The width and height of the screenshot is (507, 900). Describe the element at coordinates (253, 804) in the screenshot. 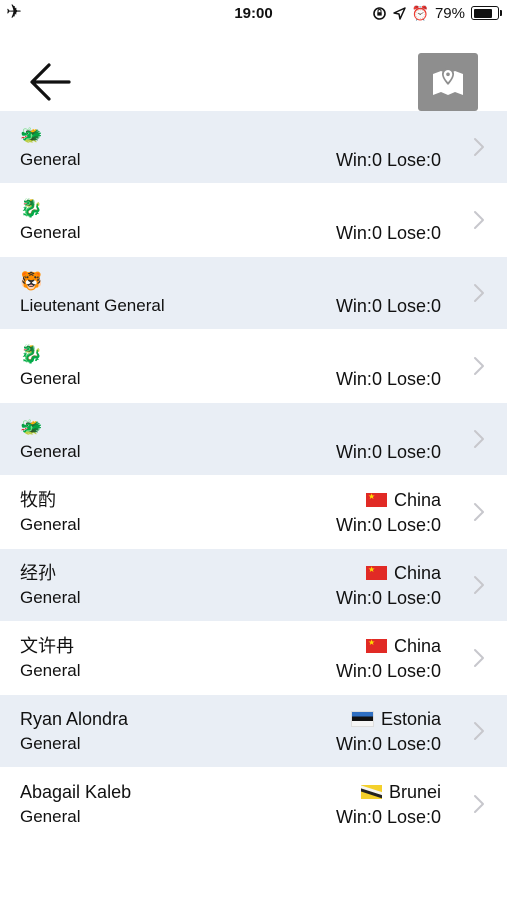

I see `list-item: Abagail Kaleb General Brunei Win:0 Lose:0` at that location.